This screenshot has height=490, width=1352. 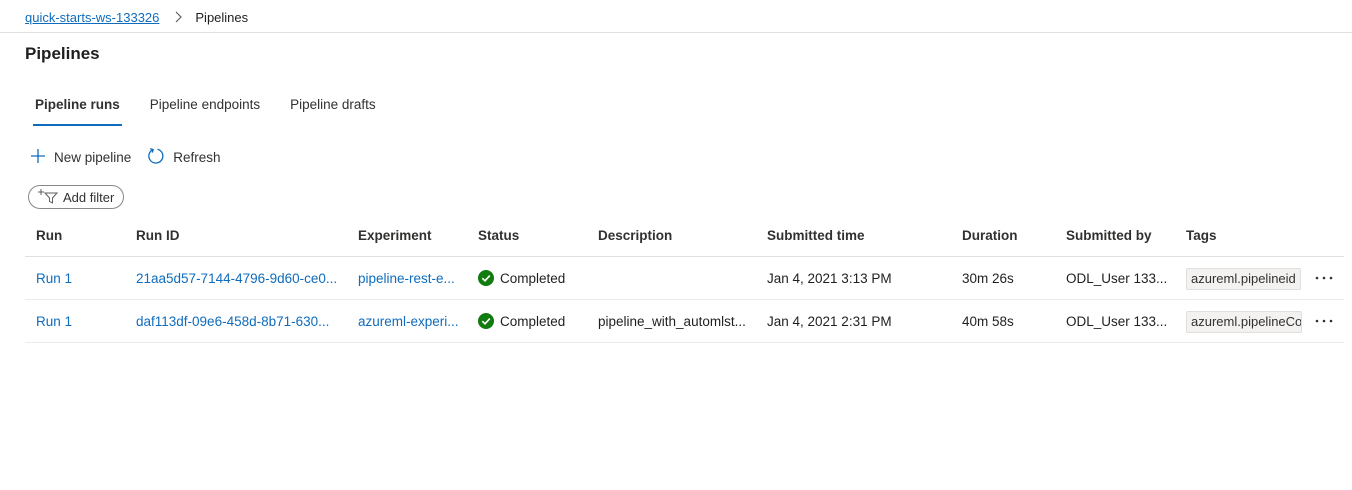 What do you see at coordinates (1243, 279) in the screenshot?
I see `tag-chip: azureml.pipelineid` at bounding box center [1243, 279].